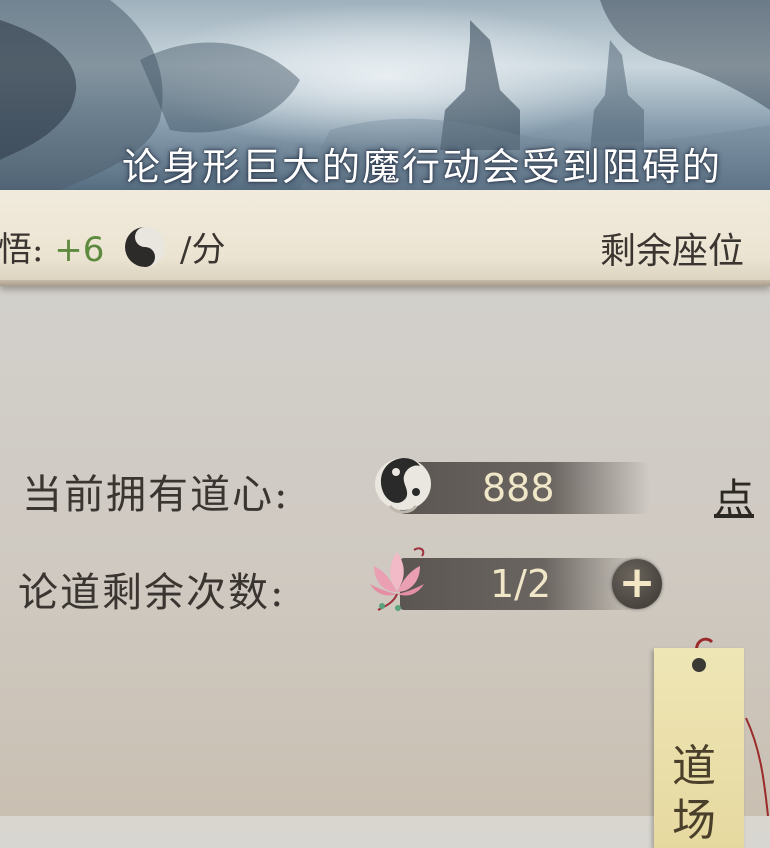  I want to click on dojo-tag: 道场, so click(699, 748).